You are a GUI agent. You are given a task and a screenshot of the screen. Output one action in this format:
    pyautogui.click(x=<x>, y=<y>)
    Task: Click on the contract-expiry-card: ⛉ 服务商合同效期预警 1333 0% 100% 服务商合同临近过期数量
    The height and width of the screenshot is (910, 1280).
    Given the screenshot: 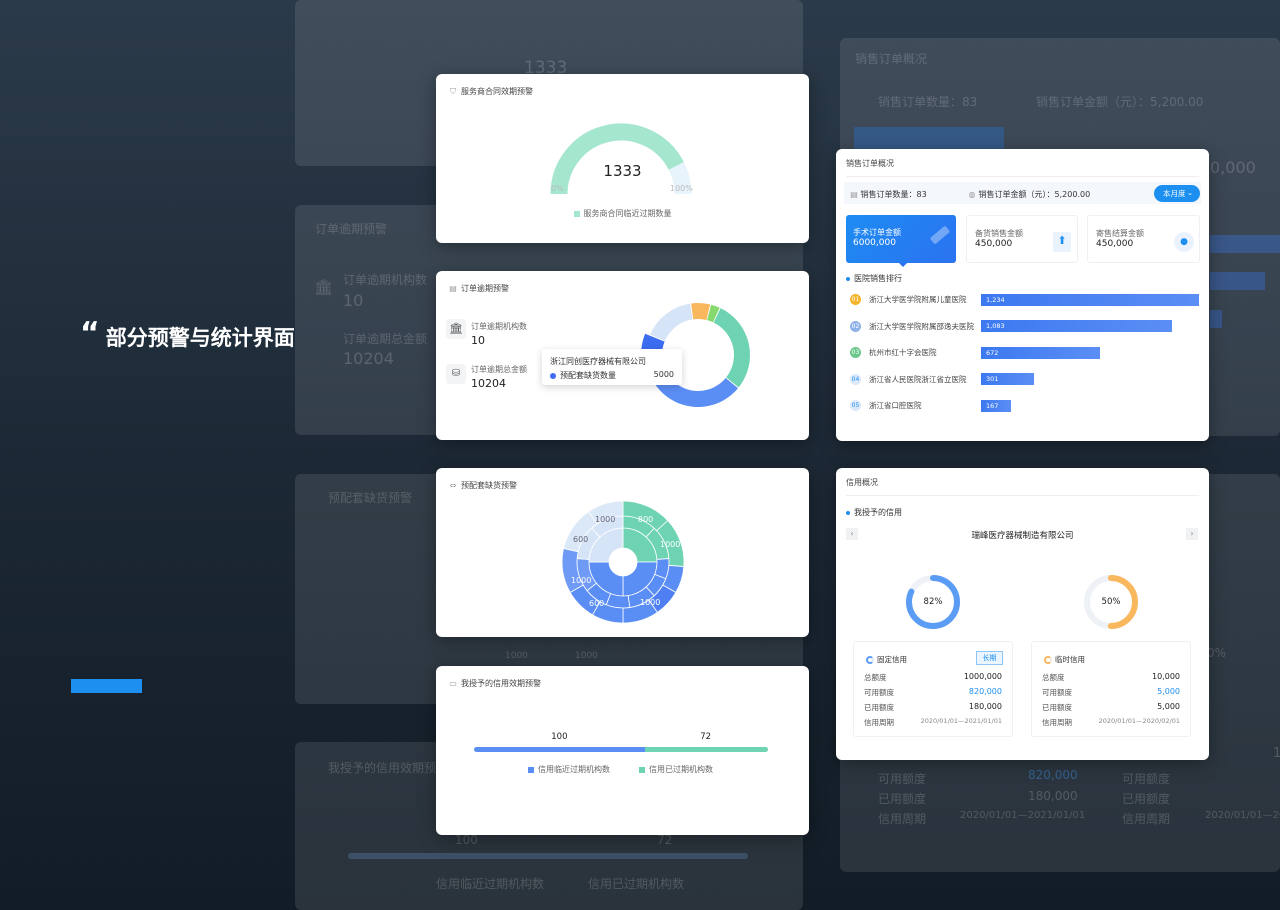 What is the action you would take?
    pyautogui.click(x=622, y=158)
    